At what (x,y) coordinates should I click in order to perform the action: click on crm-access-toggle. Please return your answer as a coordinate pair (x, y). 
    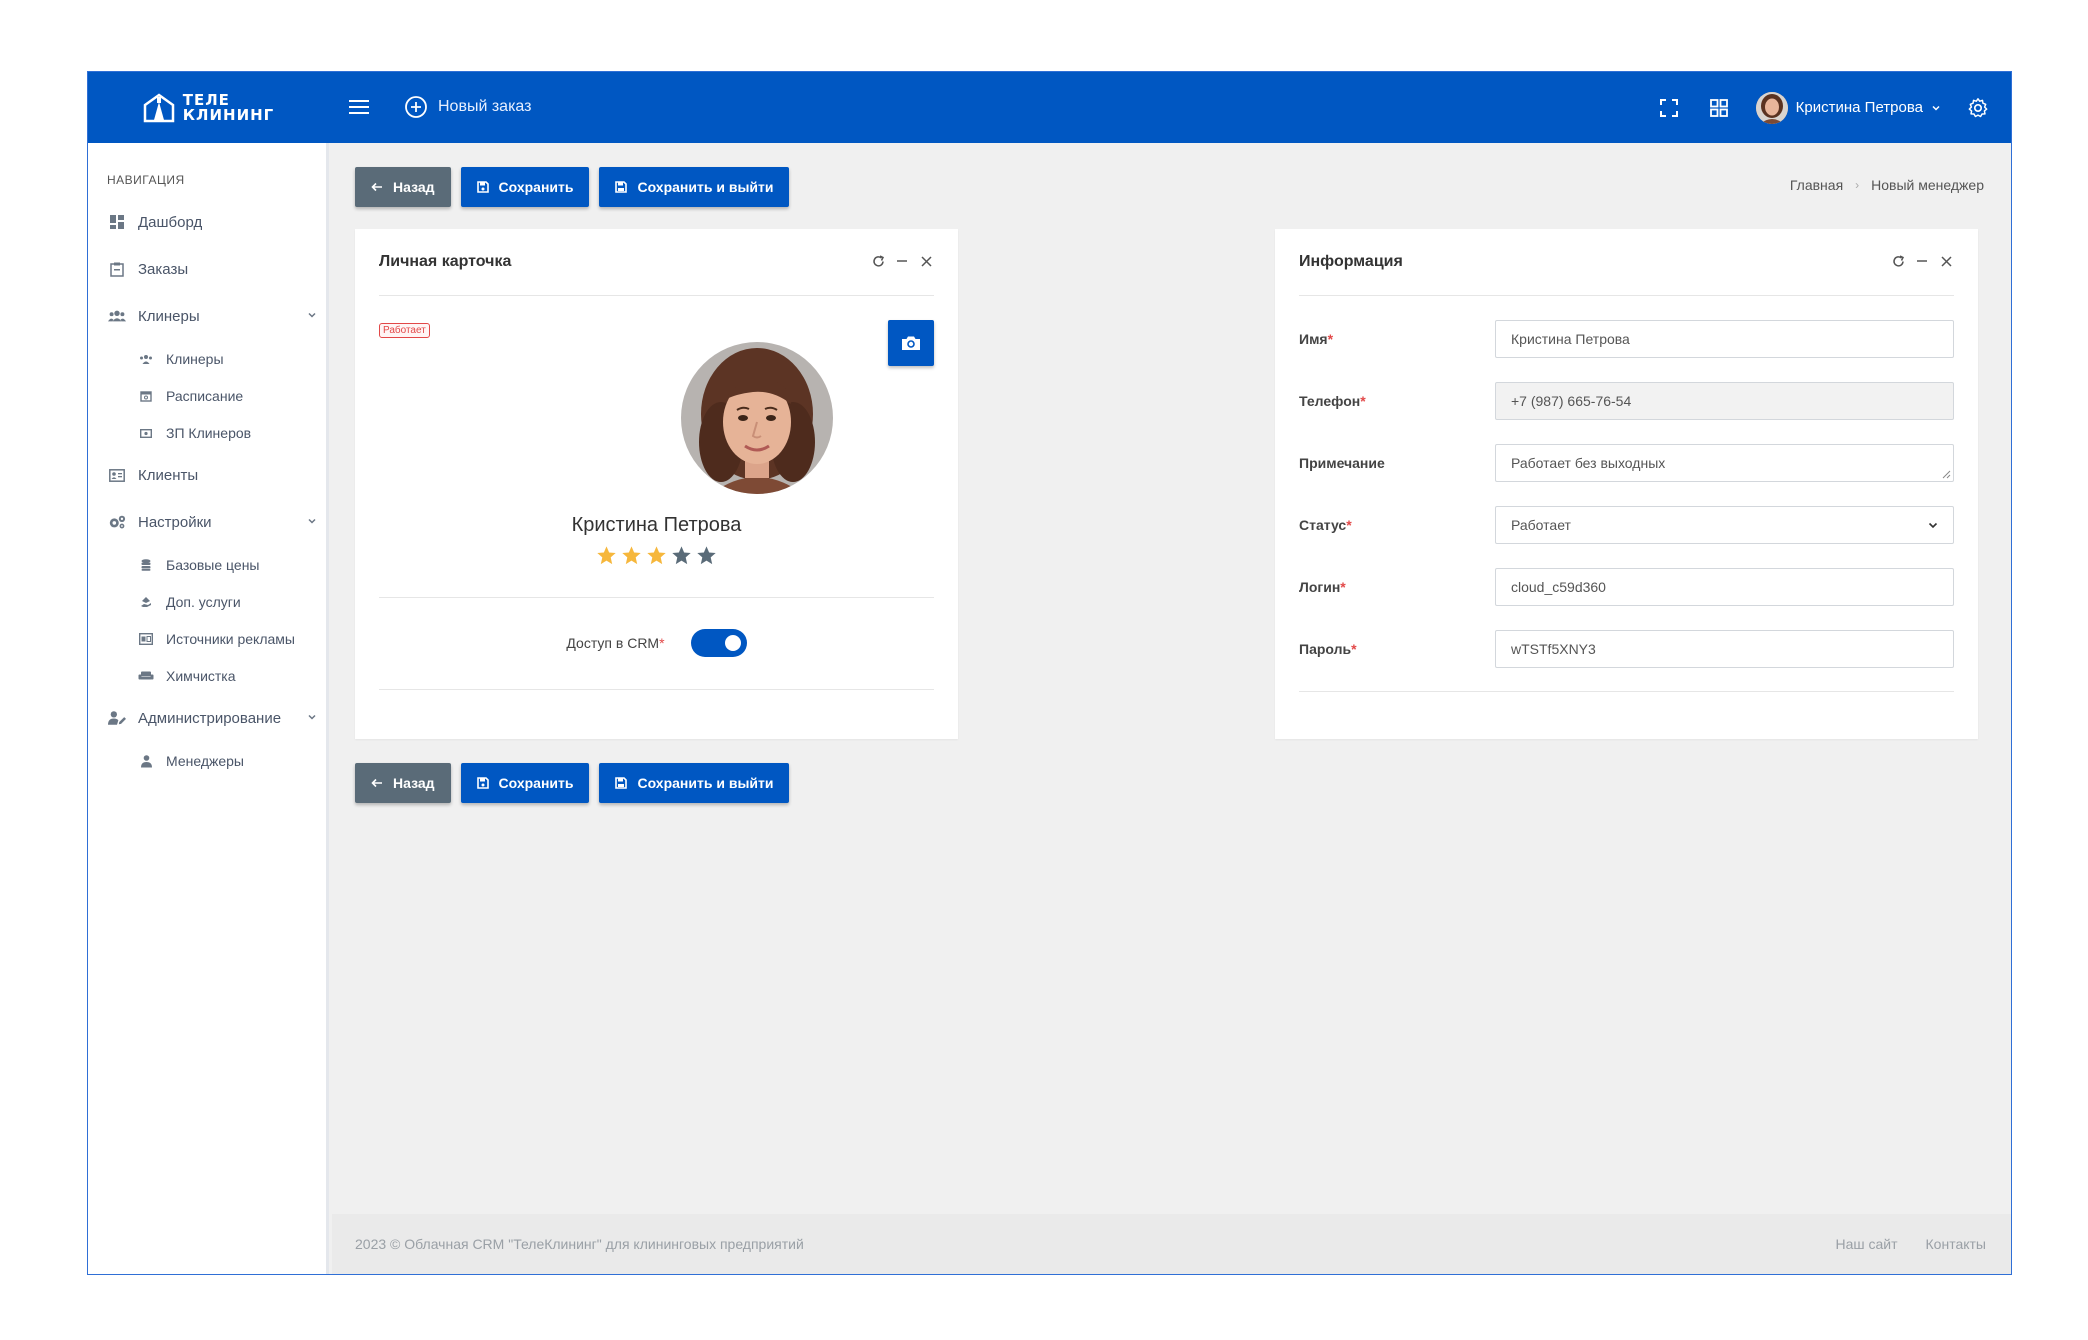
    Looking at the image, I should click on (718, 643).